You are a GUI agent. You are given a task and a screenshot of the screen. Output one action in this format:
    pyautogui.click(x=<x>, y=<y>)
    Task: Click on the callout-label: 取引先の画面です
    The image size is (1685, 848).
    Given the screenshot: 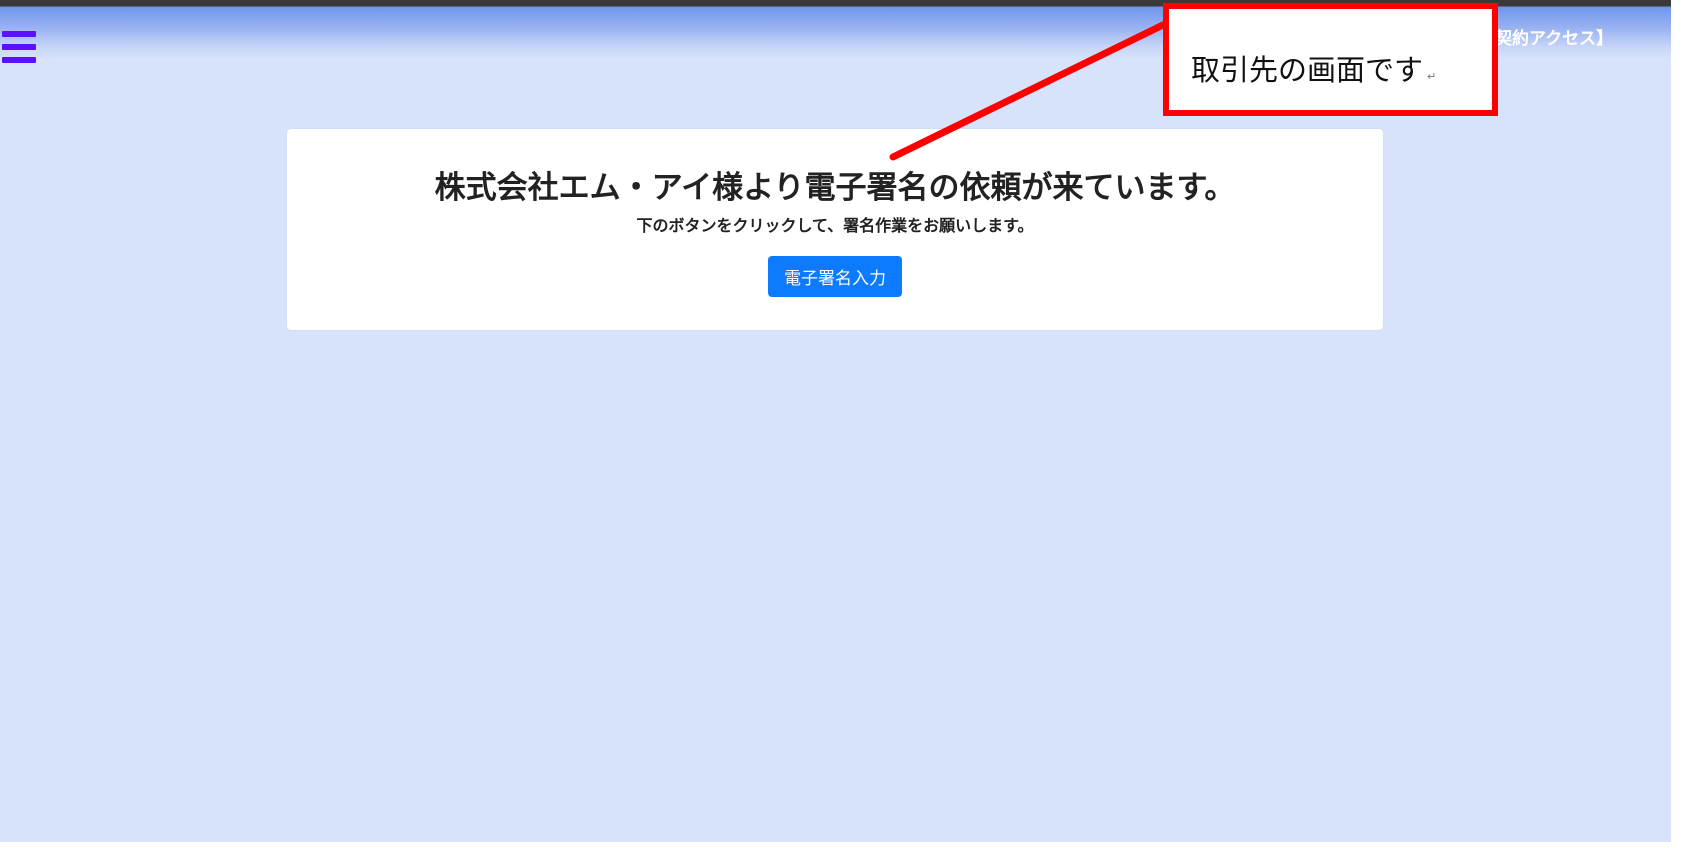 What is the action you would take?
    pyautogui.click(x=1307, y=70)
    